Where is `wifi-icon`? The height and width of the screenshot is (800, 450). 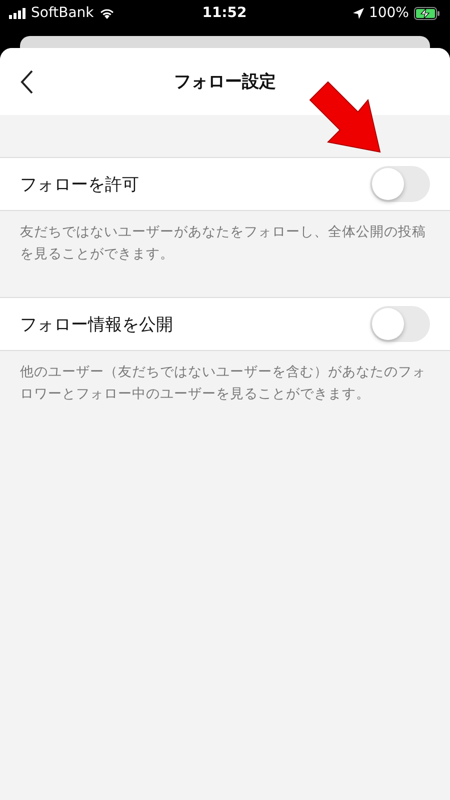 wifi-icon is located at coordinates (106, 13).